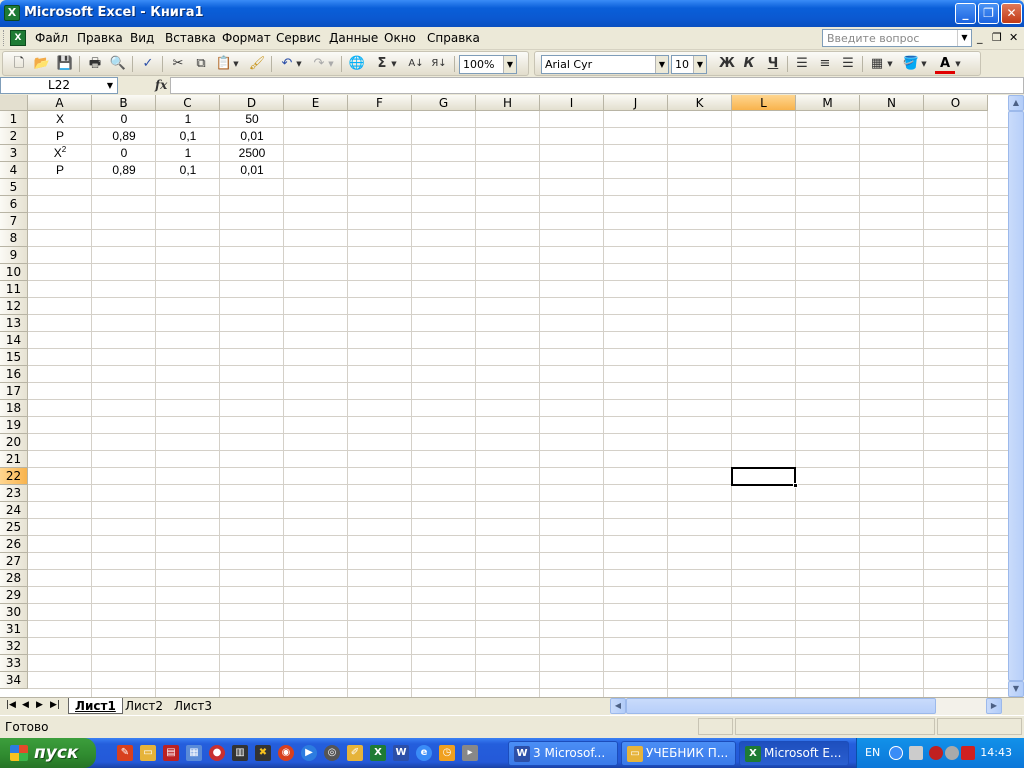 The image size is (1024, 768). What do you see at coordinates (1016, 689) in the screenshot?
I see `scroll-down-icon: ▼` at bounding box center [1016, 689].